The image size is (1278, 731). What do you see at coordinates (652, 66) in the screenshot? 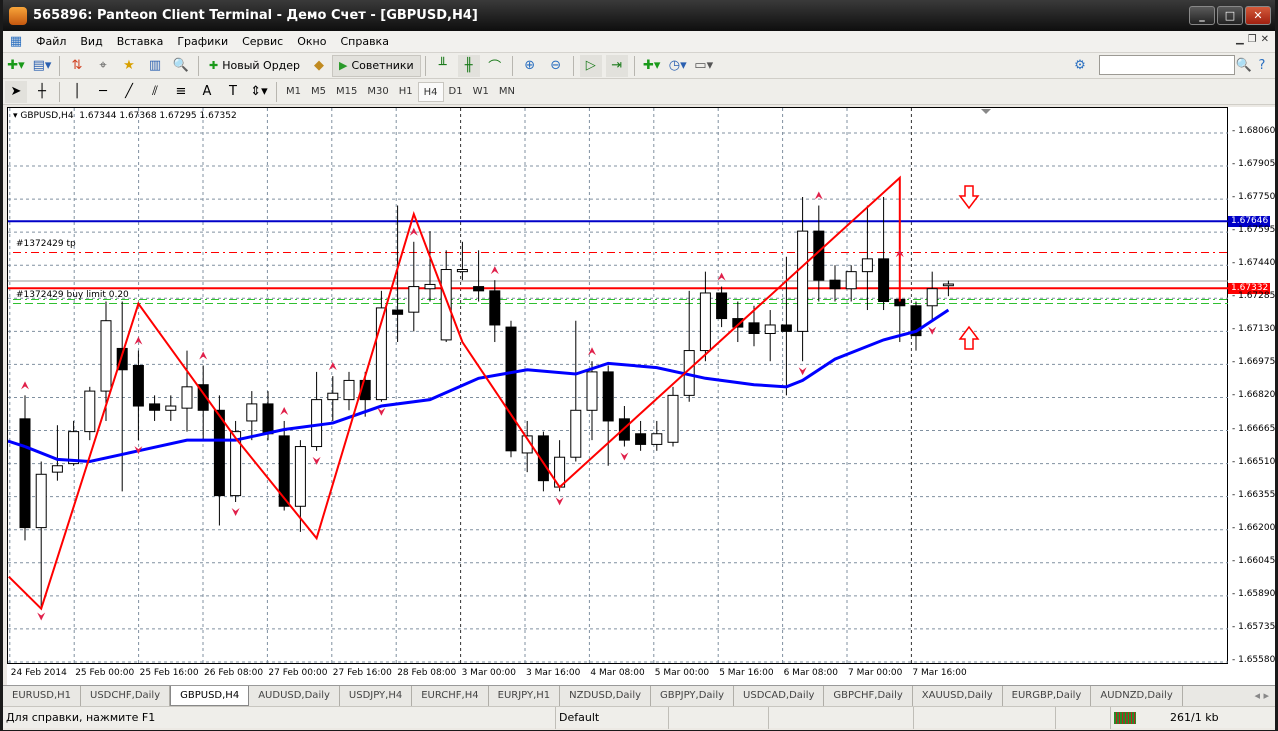
I see `indicators-icon: ✚▾` at bounding box center [652, 66].